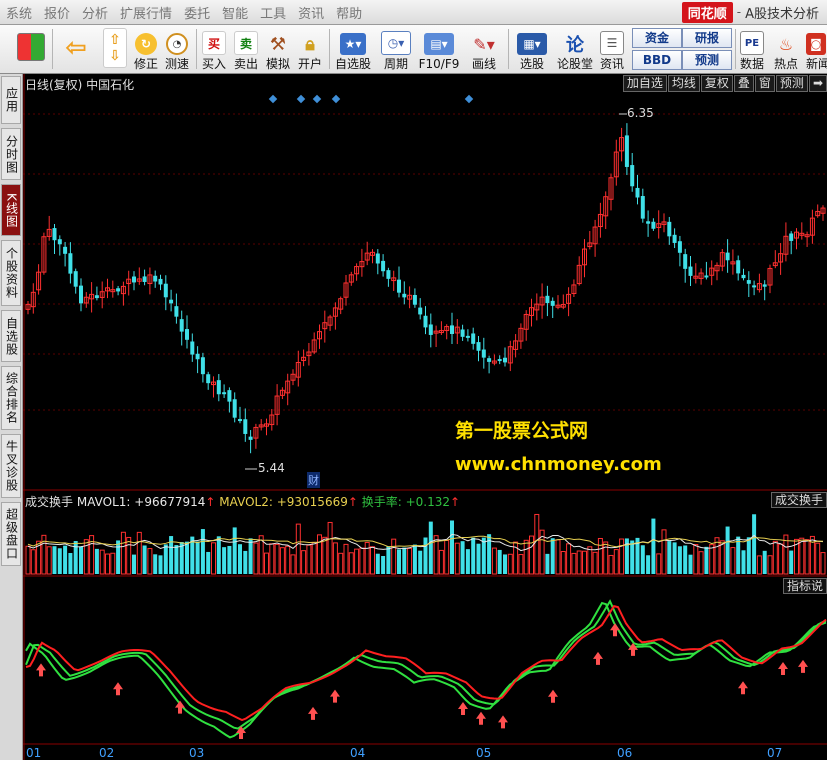 Image resolution: width=827 pixels, height=760 pixels. I want to click on f10-button: ▤▾ F10/F9, so click(439, 49).